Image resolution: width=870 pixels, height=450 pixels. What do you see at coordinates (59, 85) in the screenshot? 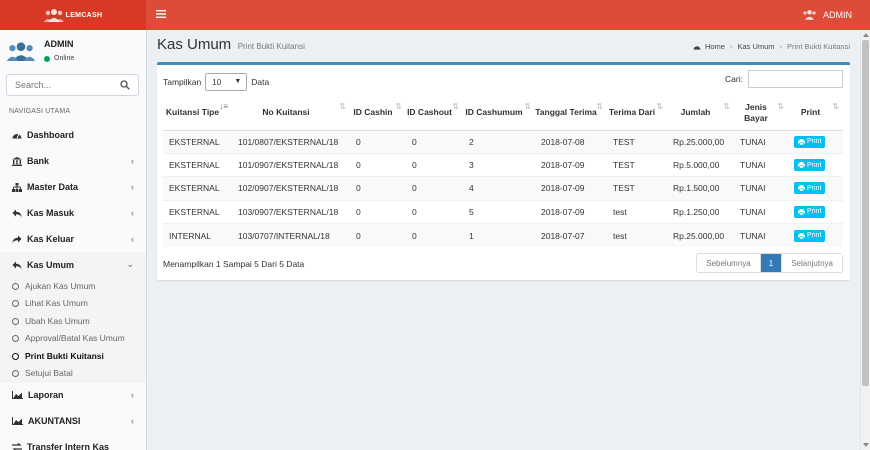
I see `sidebar-search-input` at bounding box center [59, 85].